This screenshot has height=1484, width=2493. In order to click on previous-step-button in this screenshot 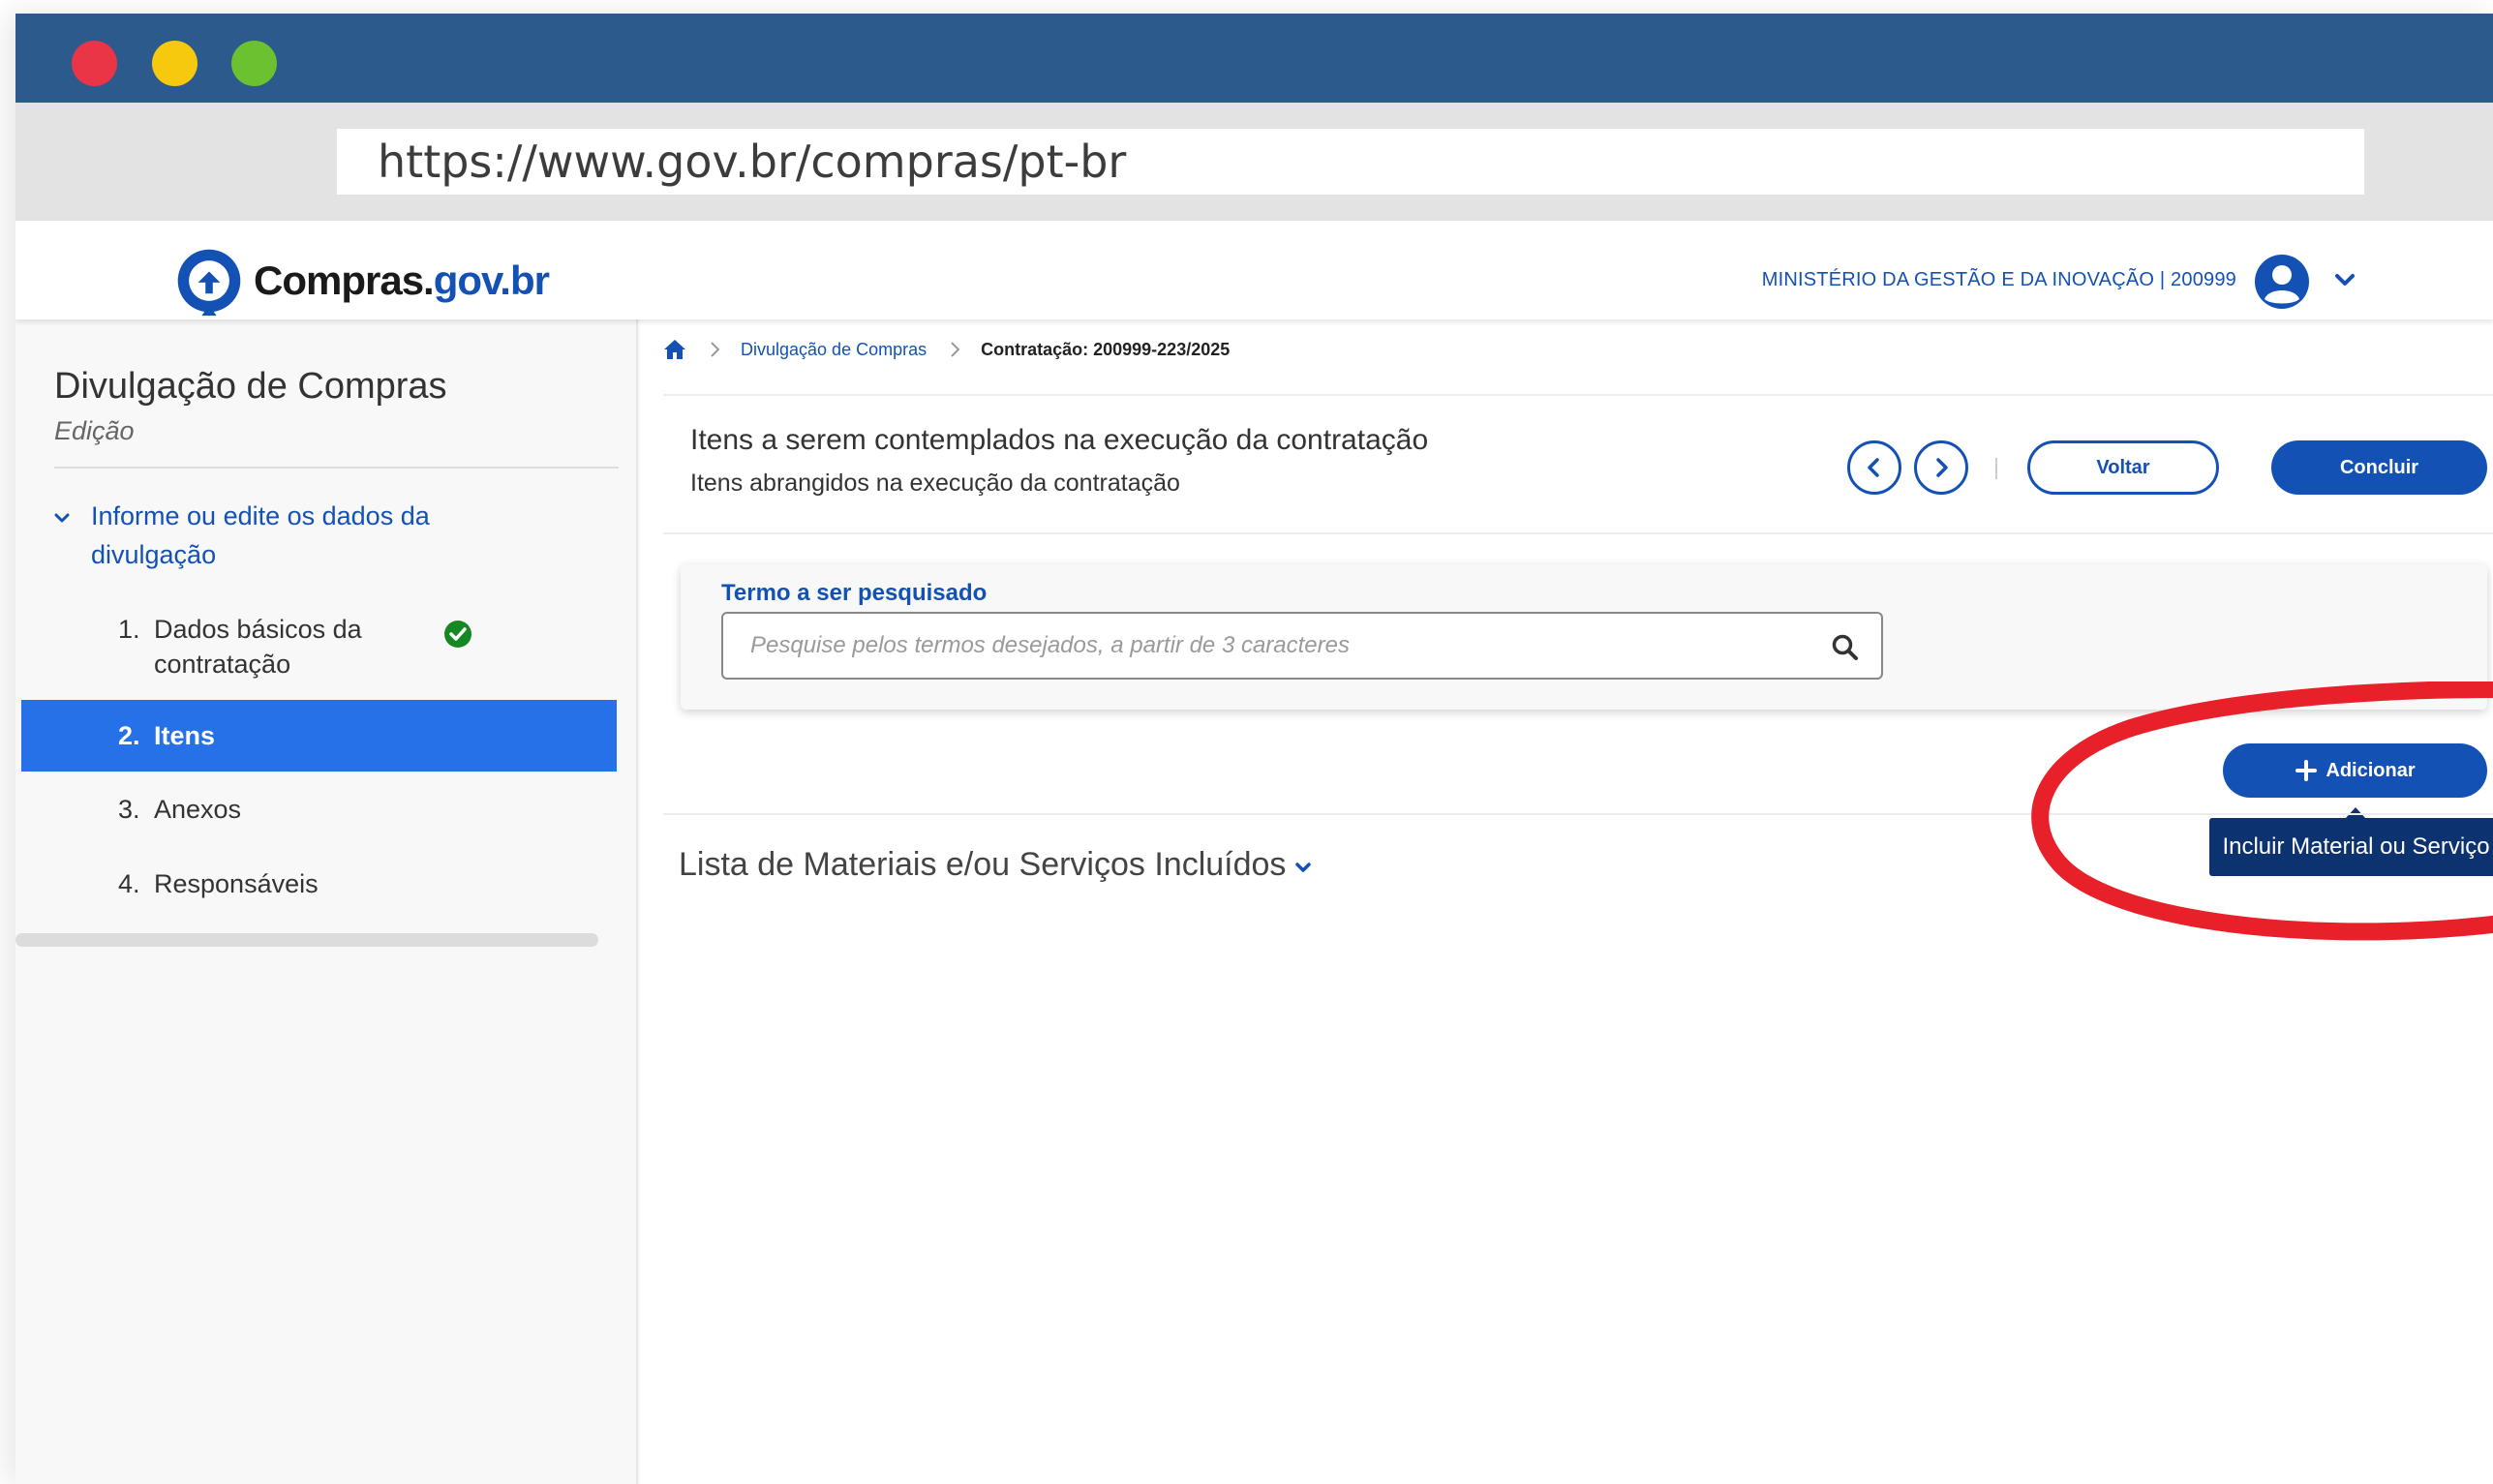, I will do `click(1874, 467)`.